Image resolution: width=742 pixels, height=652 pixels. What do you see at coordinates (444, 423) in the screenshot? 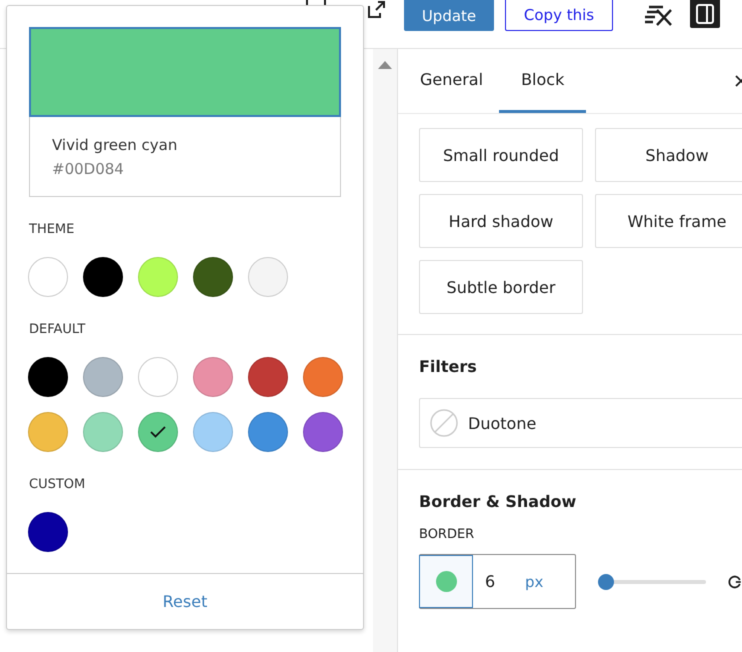
I see `no-color-icon` at bounding box center [444, 423].